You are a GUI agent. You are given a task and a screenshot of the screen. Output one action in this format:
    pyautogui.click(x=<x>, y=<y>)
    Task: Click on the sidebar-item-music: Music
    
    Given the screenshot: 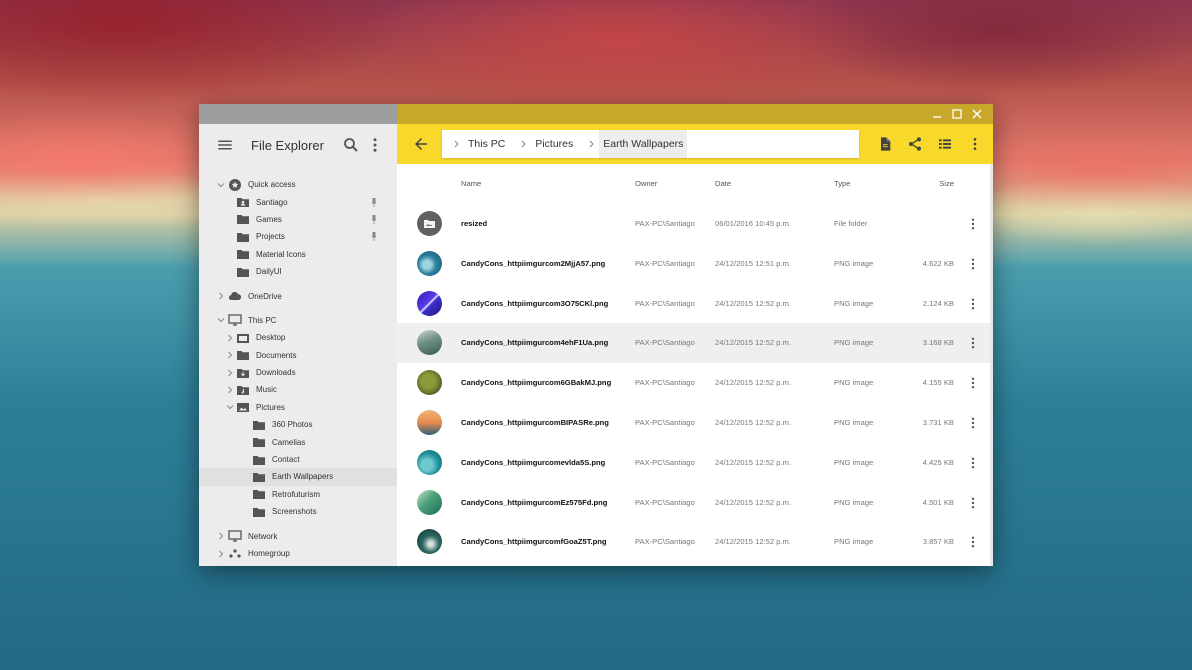 What is the action you would take?
    pyautogui.click(x=298, y=389)
    